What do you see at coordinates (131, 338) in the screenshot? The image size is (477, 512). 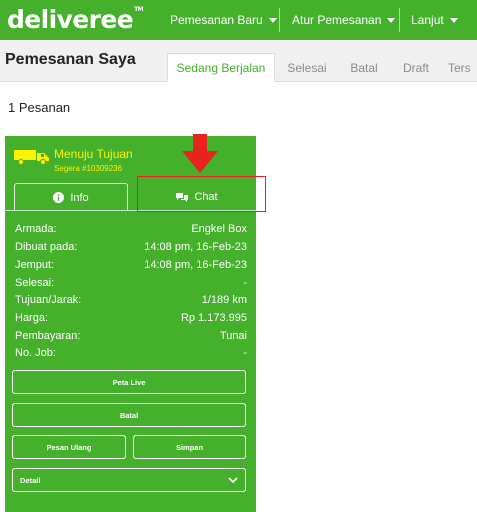 I see `detail-row: Pembayaran: Tunai` at bounding box center [131, 338].